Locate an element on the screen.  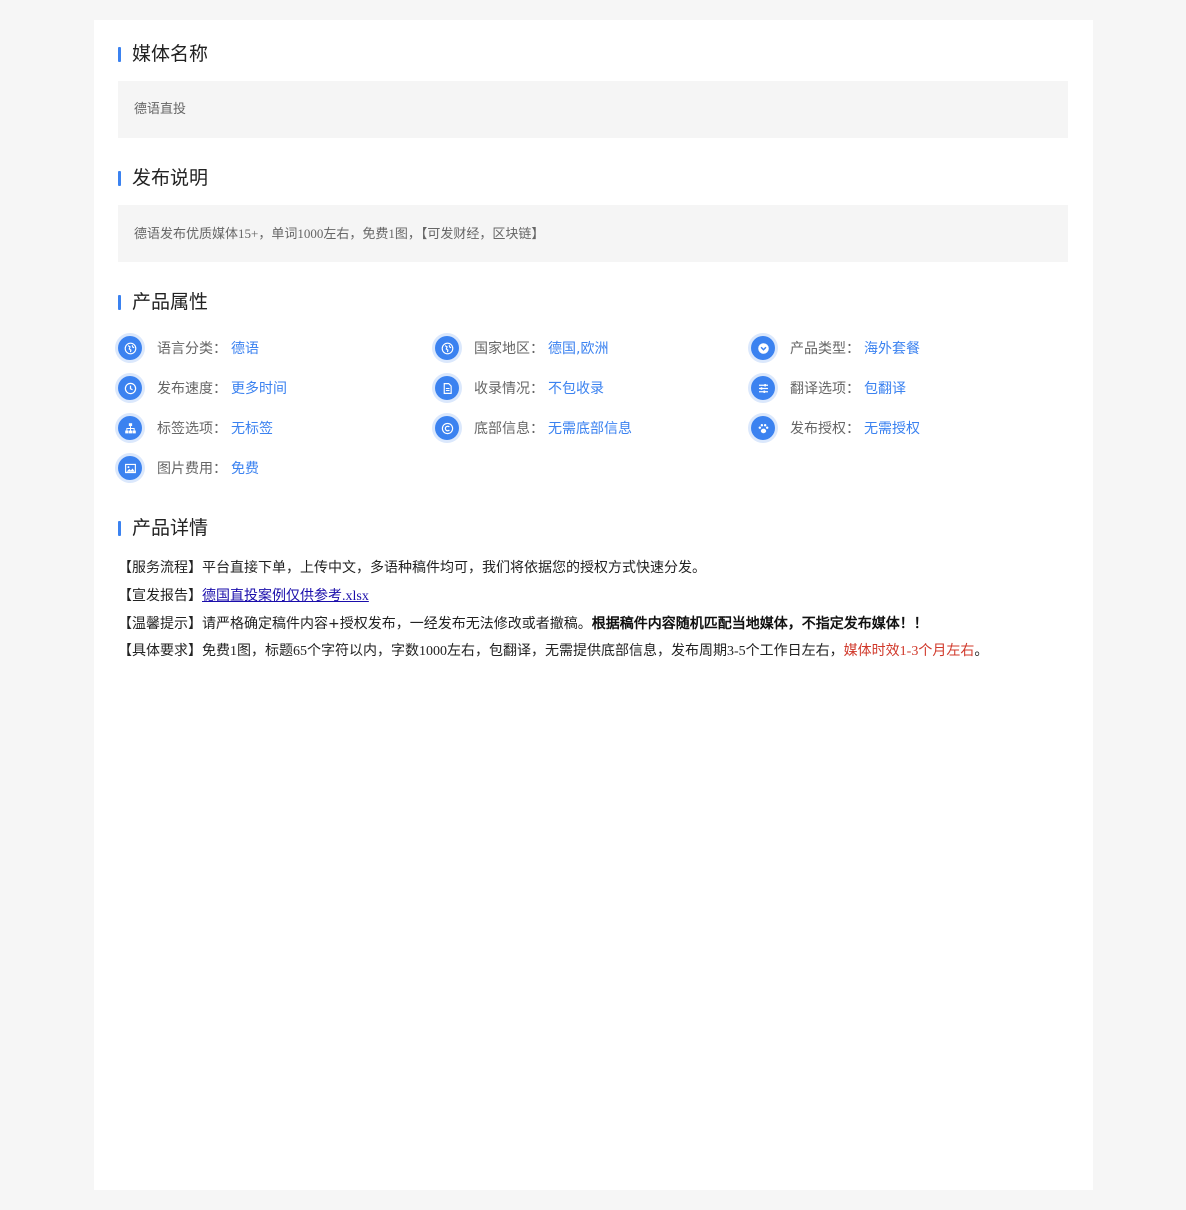
attr-footer-info-label: 底部信息： is located at coordinates (509, 429).